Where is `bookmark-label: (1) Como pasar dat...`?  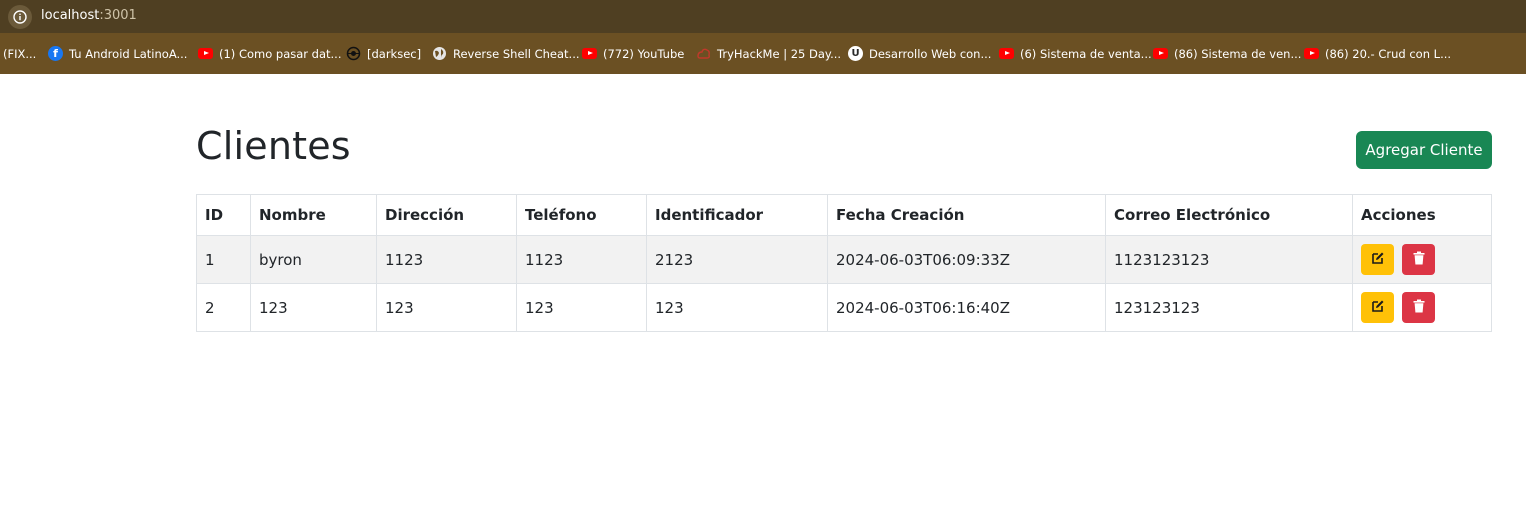
bookmark-label: (1) Como pasar dat... is located at coordinates (280, 53).